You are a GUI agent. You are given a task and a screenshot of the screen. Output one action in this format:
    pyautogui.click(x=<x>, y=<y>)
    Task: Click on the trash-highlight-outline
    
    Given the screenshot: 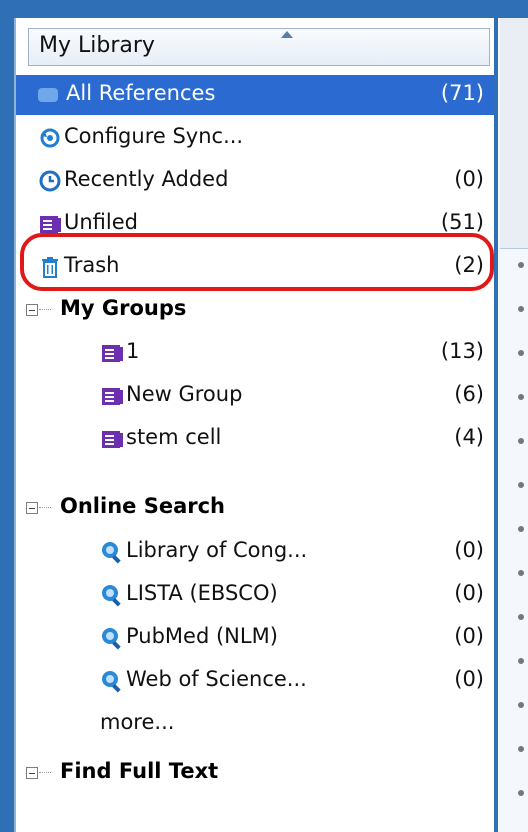 What is the action you would take?
    pyautogui.click(x=257, y=262)
    